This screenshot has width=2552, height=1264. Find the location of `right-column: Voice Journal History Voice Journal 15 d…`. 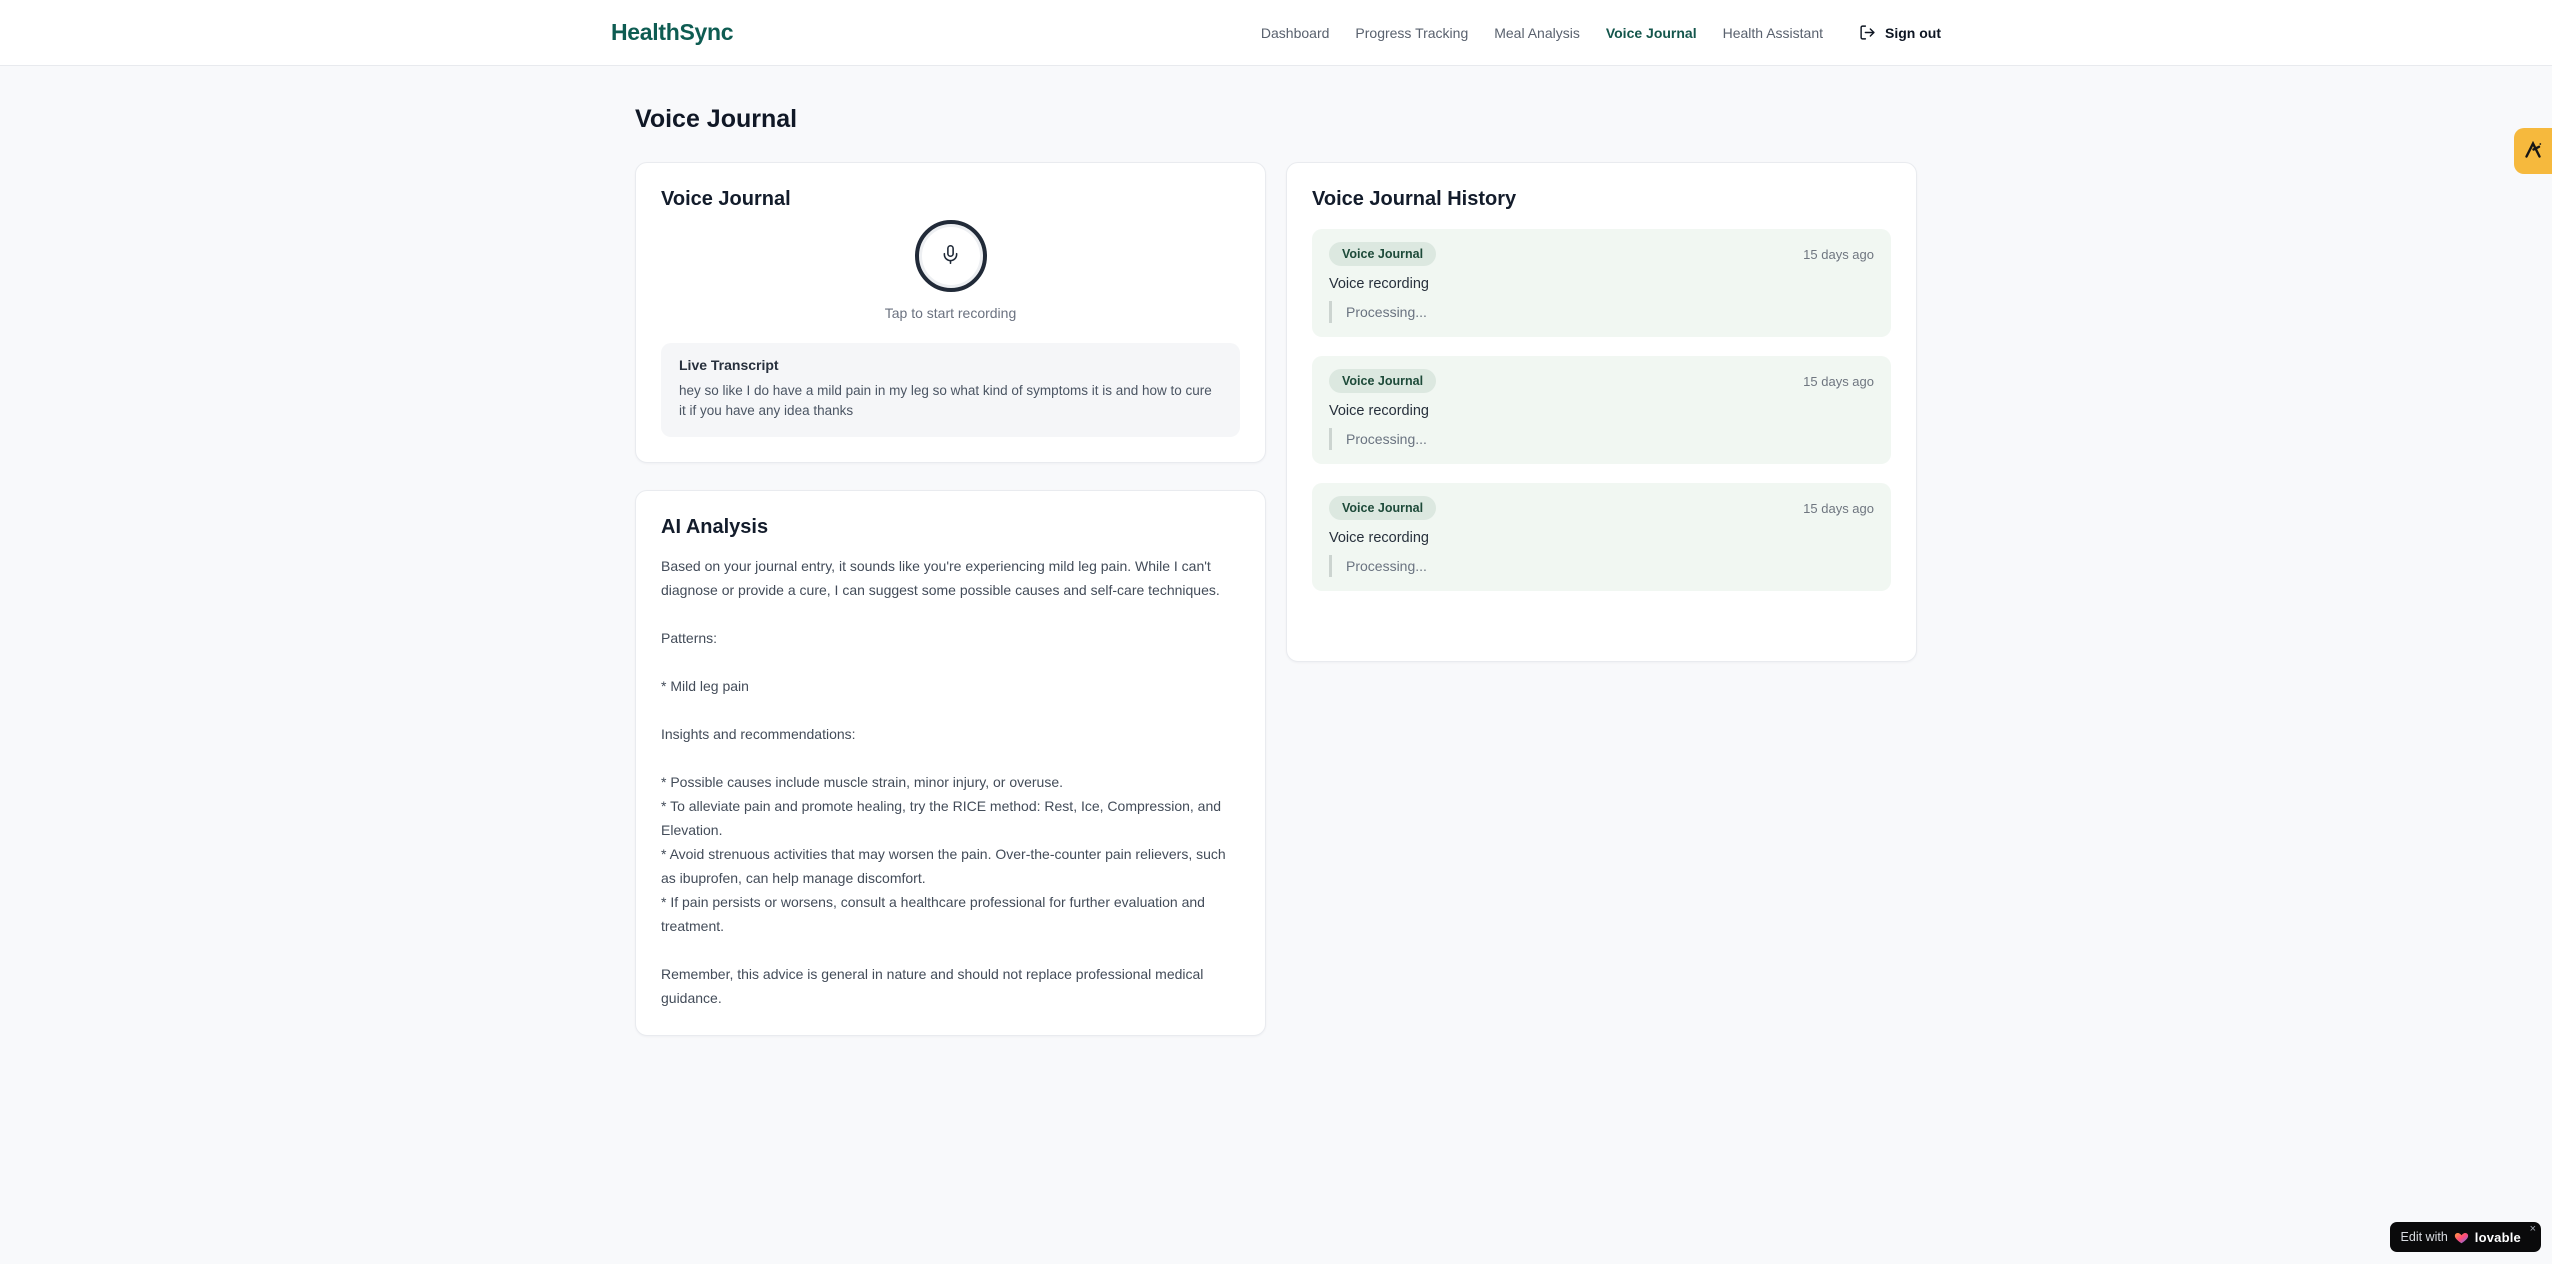

right-column: Voice Journal History Voice Journal 15 d… is located at coordinates (1601, 412).